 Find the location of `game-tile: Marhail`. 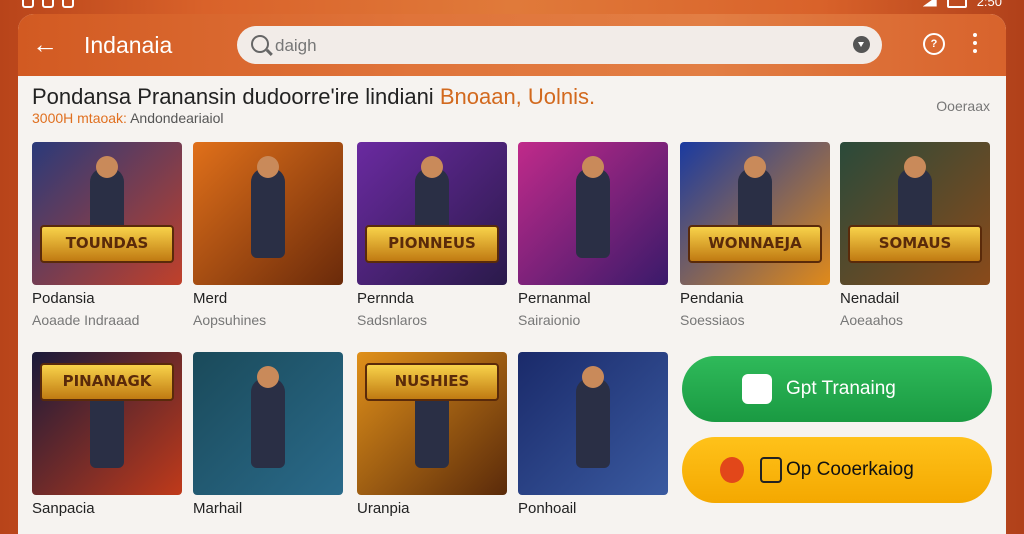

game-tile: Marhail is located at coordinates (268, 434).